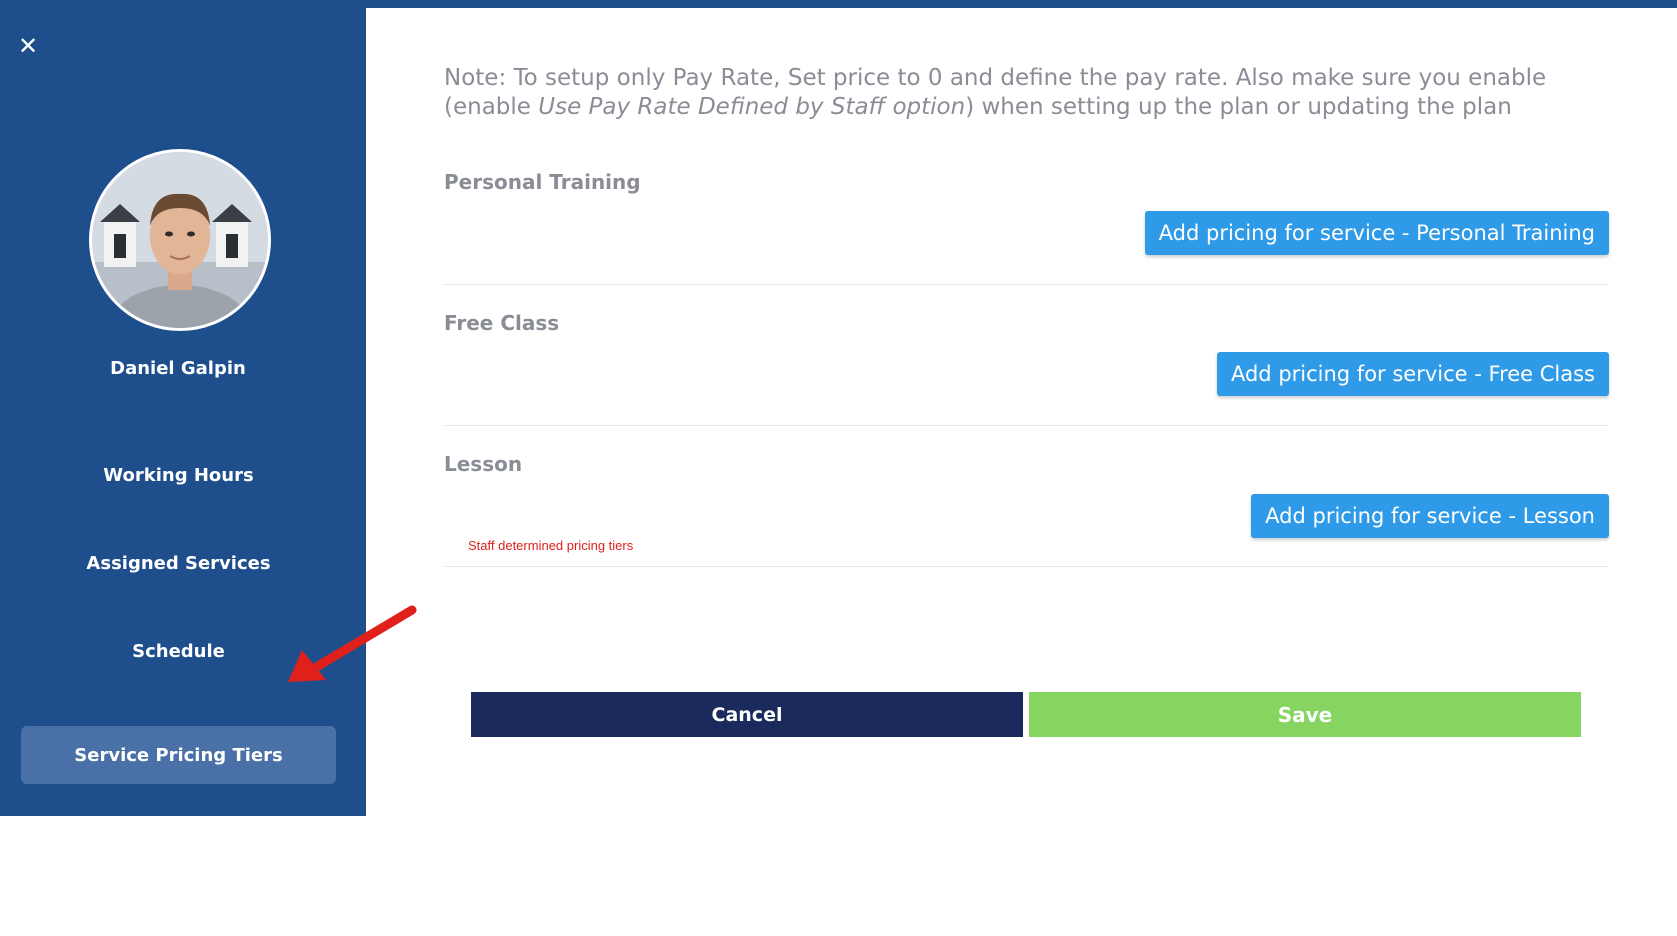  What do you see at coordinates (1412, 374) in the screenshot?
I see `add-pricing-free-class-button: Add pricing for service - Free Class` at bounding box center [1412, 374].